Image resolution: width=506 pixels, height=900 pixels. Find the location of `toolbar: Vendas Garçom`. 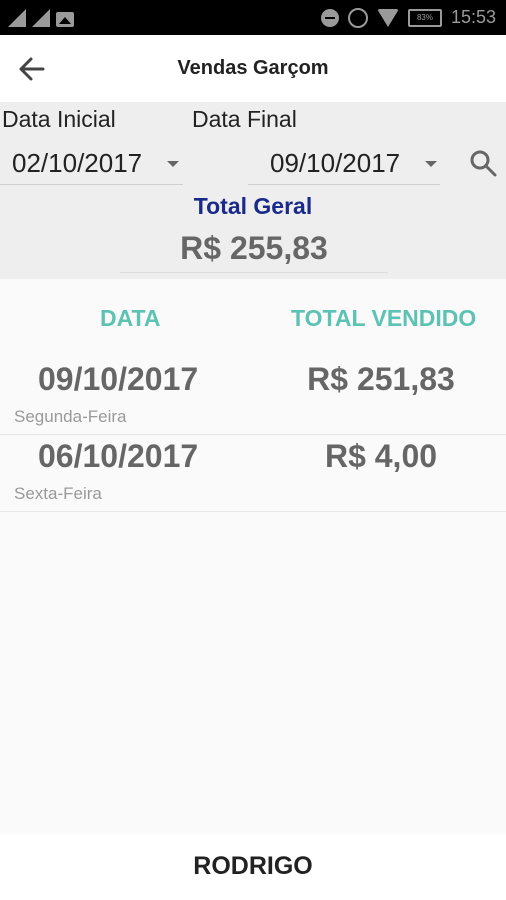

toolbar: Vendas Garçom is located at coordinates (253, 68).